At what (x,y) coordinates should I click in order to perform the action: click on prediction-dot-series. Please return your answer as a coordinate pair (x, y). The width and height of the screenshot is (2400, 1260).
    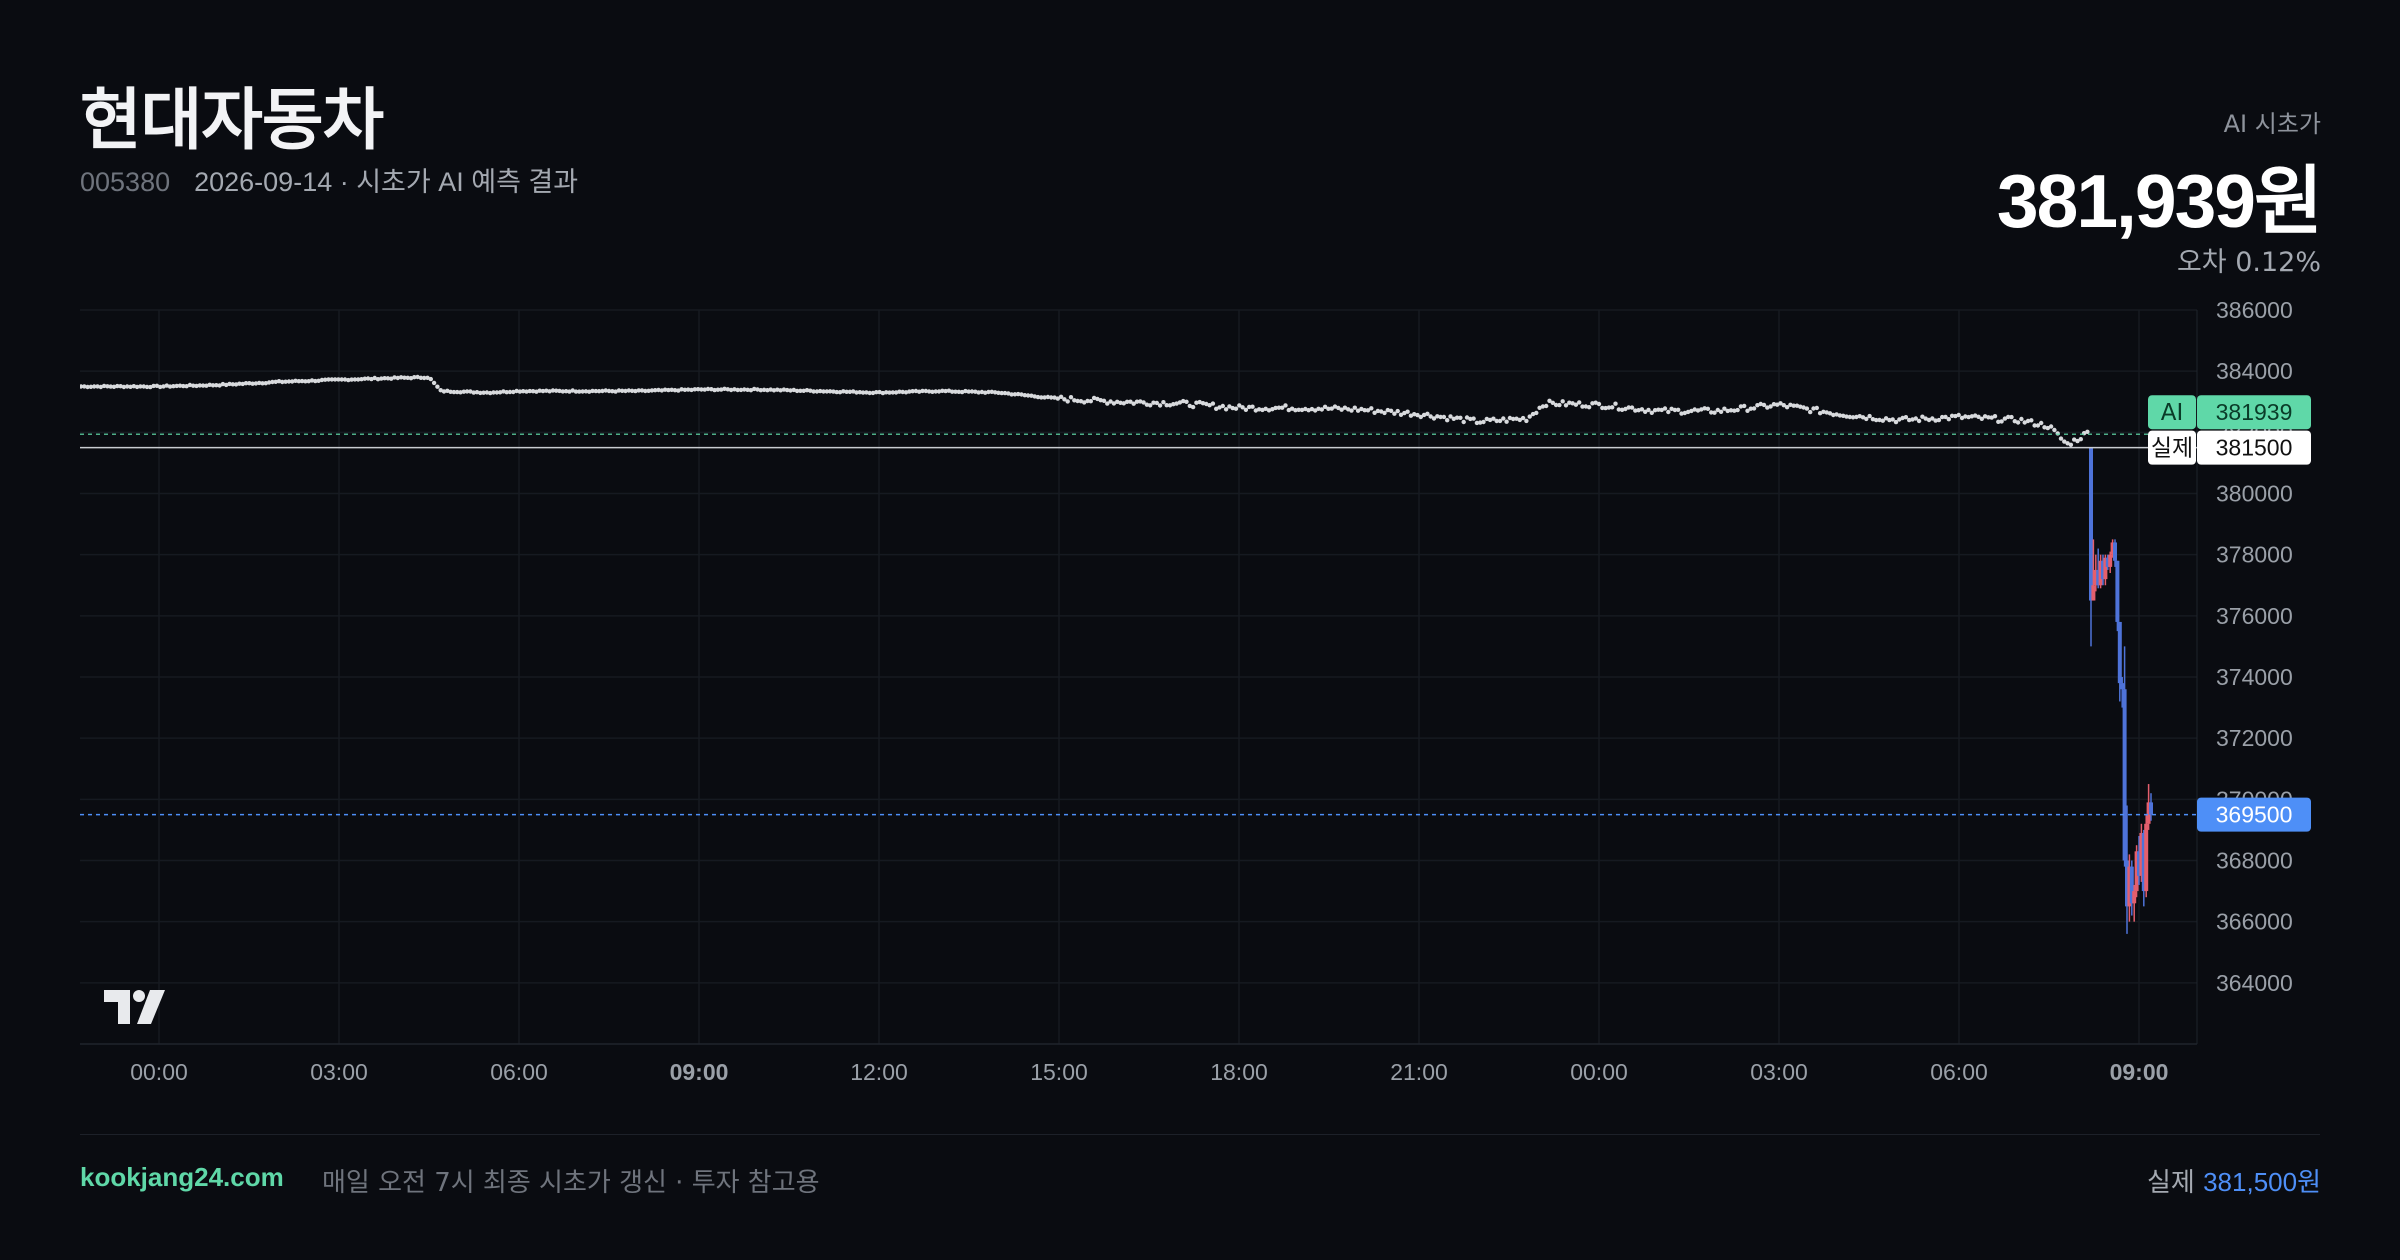
    Looking at the image, I should click on (1085, 410).